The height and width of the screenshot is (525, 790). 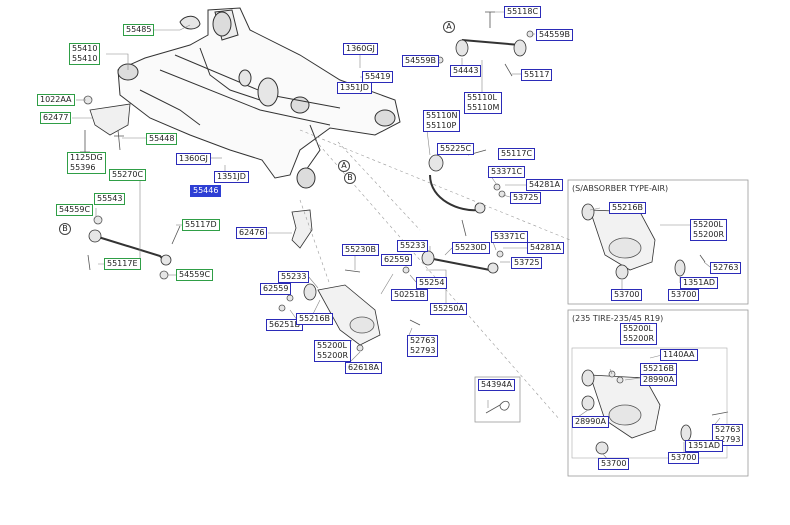 I want to click on part-label-55200L-55200R-main: 55200L 55200R, so click(x=333, y=351).